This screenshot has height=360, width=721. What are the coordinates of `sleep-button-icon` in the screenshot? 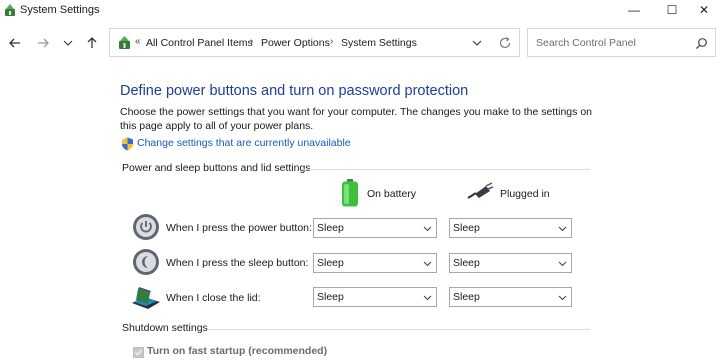 It's located at (146, 262).